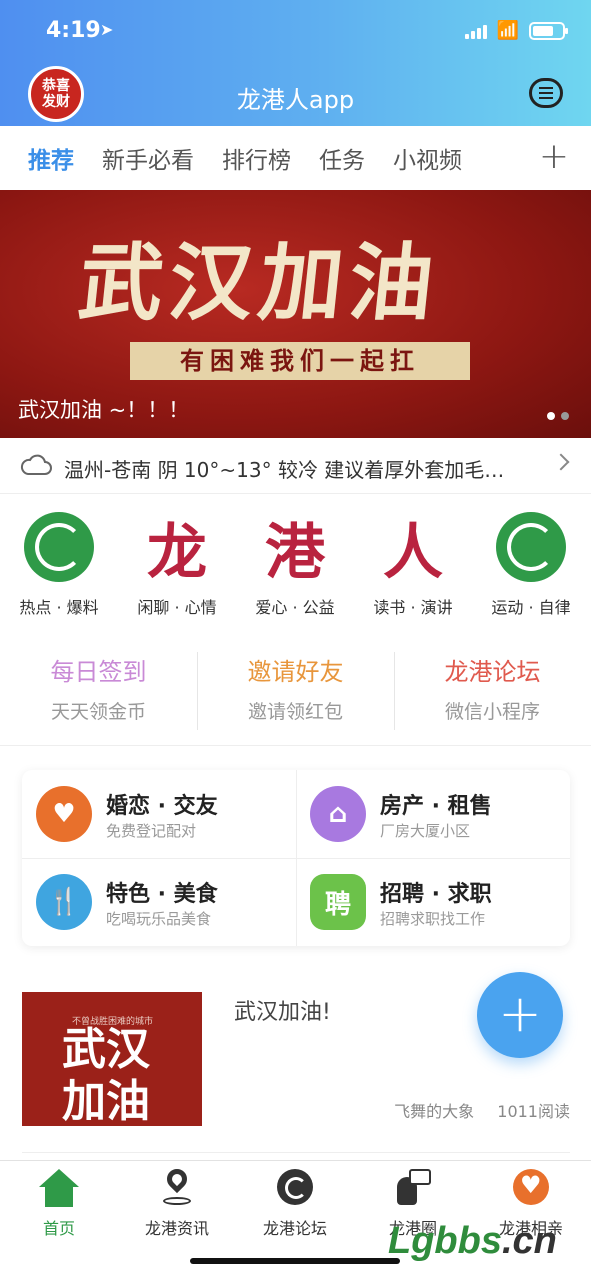 This screenshot has width=591, height=1279. I want to click on status-time: 4:19, so click(73, 30).